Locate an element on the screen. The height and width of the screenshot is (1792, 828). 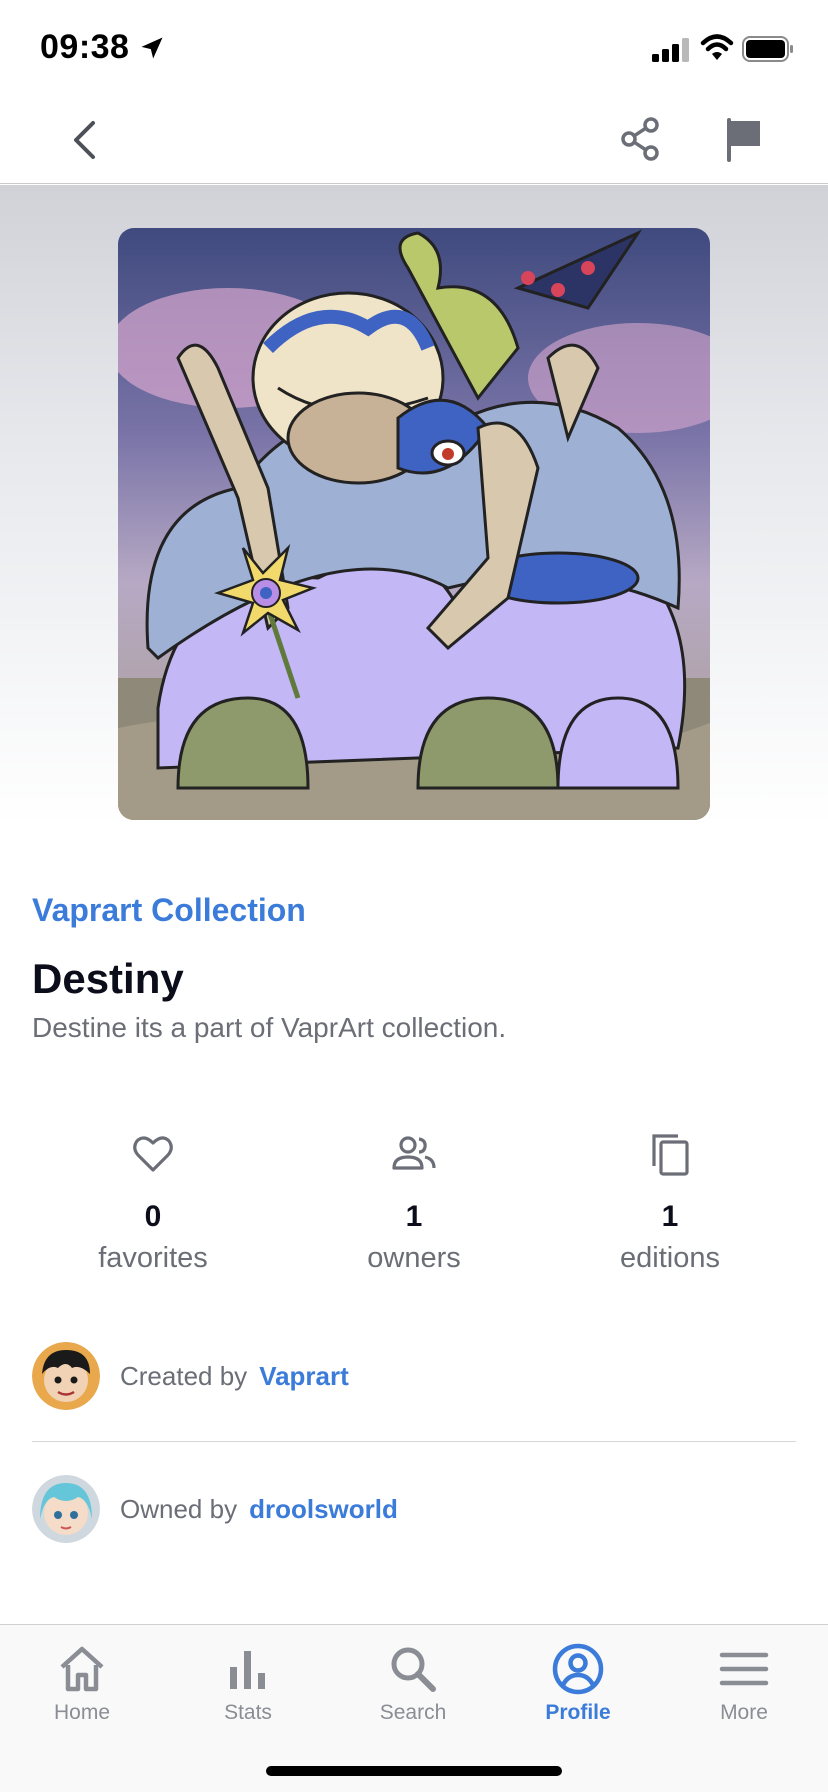
tab-search: Search is located at coordinates (413, 1683).